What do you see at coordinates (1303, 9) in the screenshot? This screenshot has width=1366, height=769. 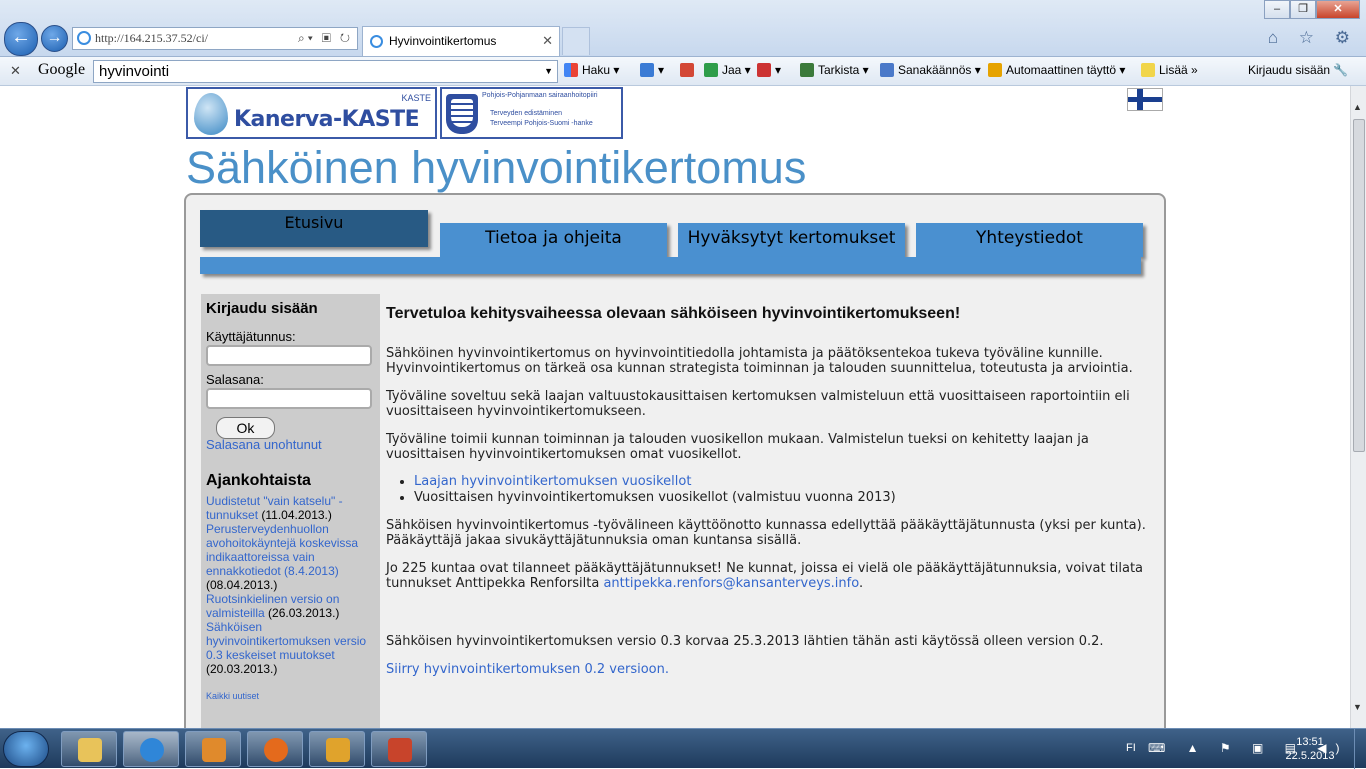 I see `maximize-button: ❐` at bounding box center [1303, 9].